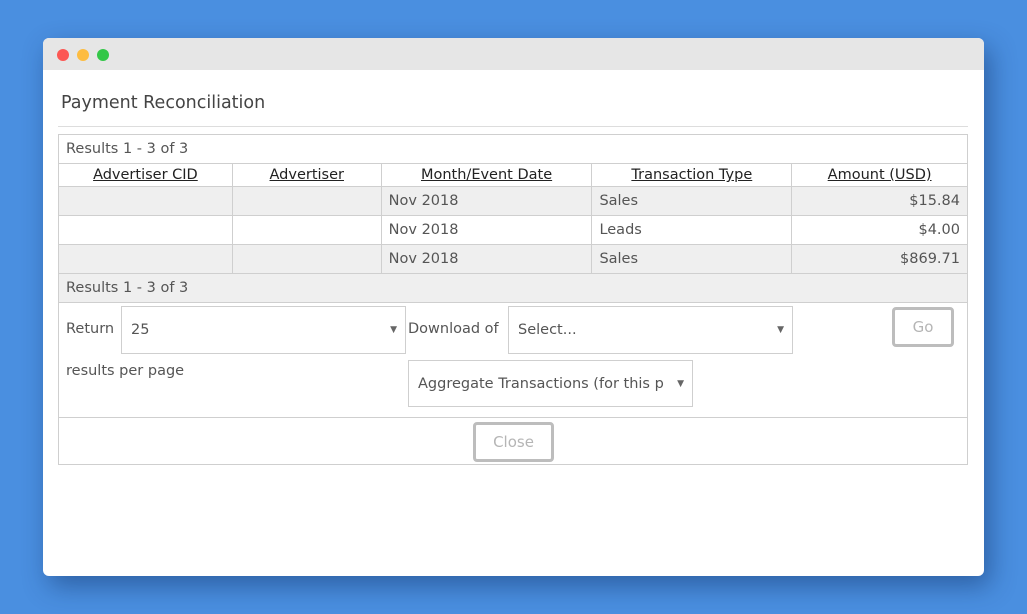 The width and height of the screenshot is (1027, 614). I want to click on column-header-amount: Amount (USD), so click(879, 175).